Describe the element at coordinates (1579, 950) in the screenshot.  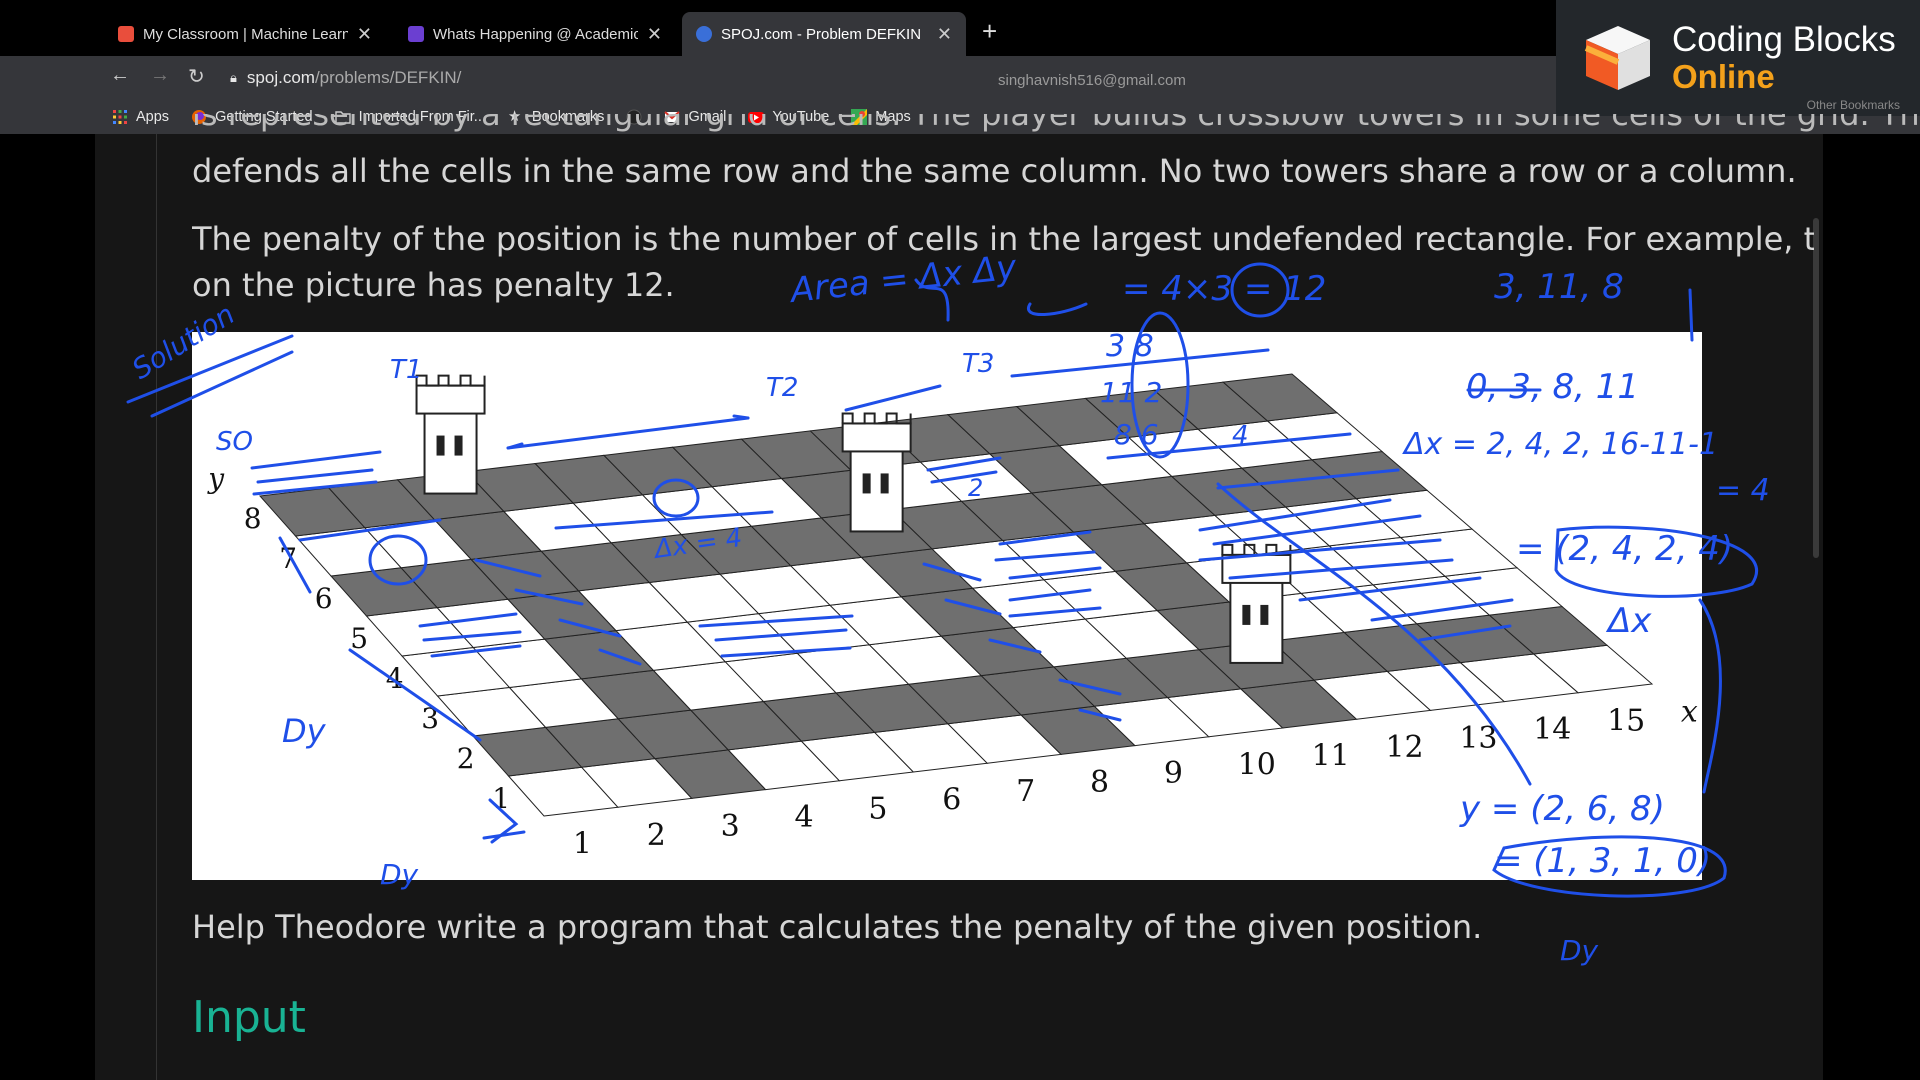
I see `annotation-dy-label: Dy` at that location.